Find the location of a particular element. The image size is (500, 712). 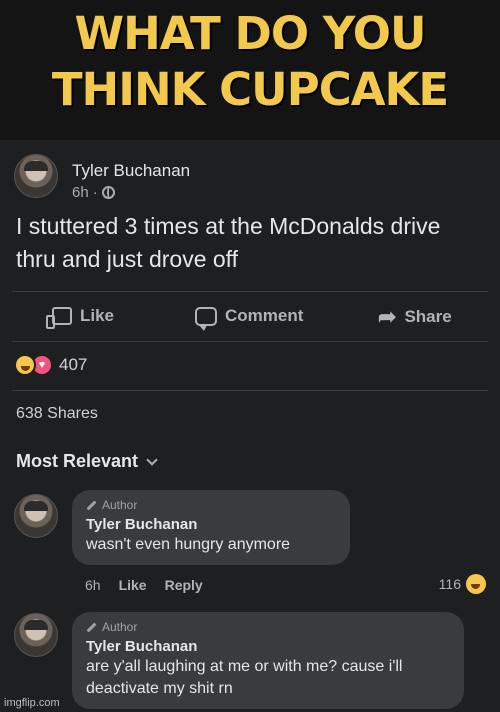

sort-label: Most Relevant is located at coordinates (77, 461).